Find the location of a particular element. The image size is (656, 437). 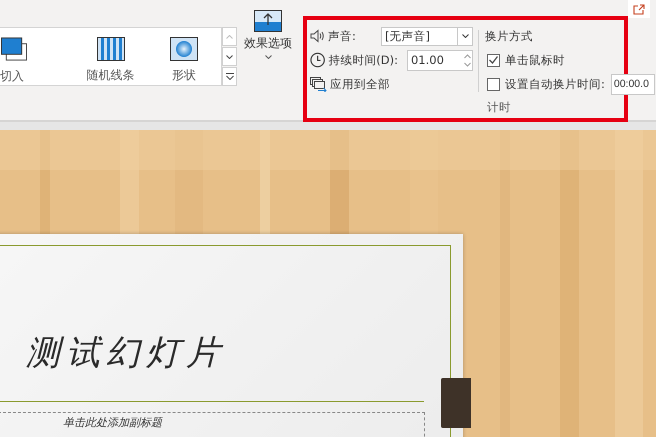

share-button is located at coordinates (639, 9).